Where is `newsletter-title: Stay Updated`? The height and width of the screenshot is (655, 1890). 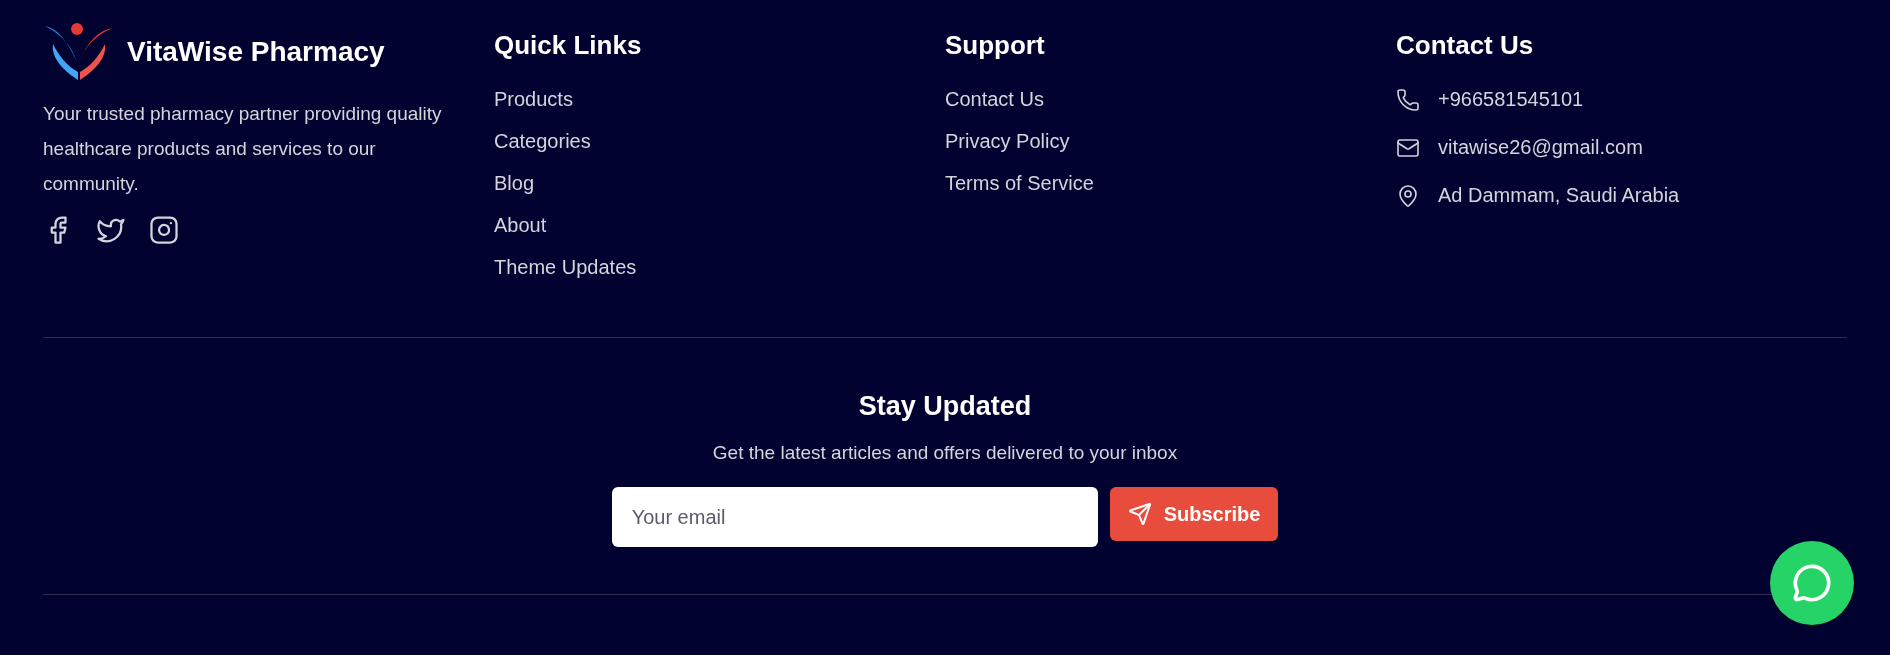 newsletter-title: Stay Updated is located at coordinates (945, 406).